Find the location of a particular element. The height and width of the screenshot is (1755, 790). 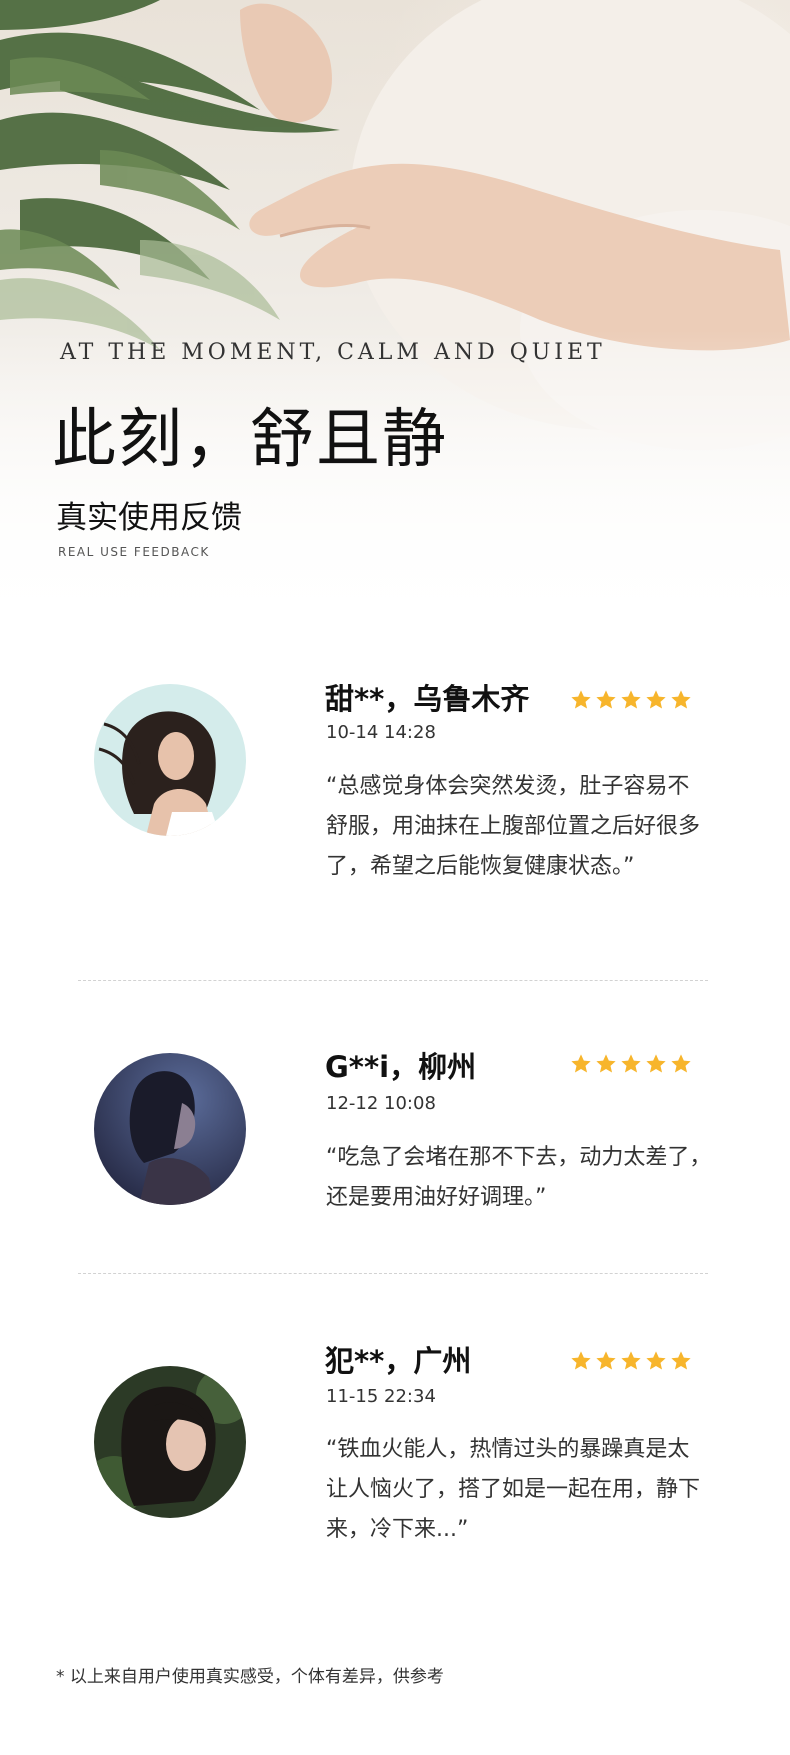

page-title: 此刻，舒且静 is located at coordinates (250, 440).